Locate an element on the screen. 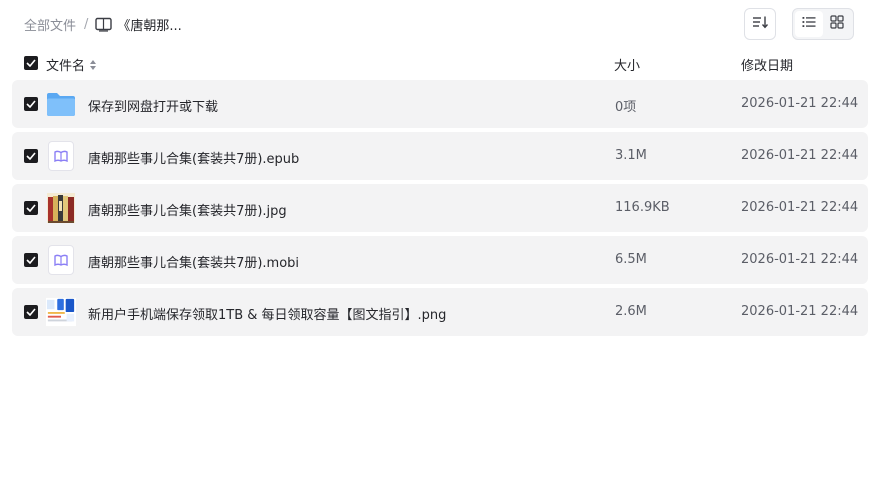 The image size is (878, 495). file-name: 新用户手机端保存领取1TB & 每日领取容量【图文指引】.png is located at coordinates (267, 315).